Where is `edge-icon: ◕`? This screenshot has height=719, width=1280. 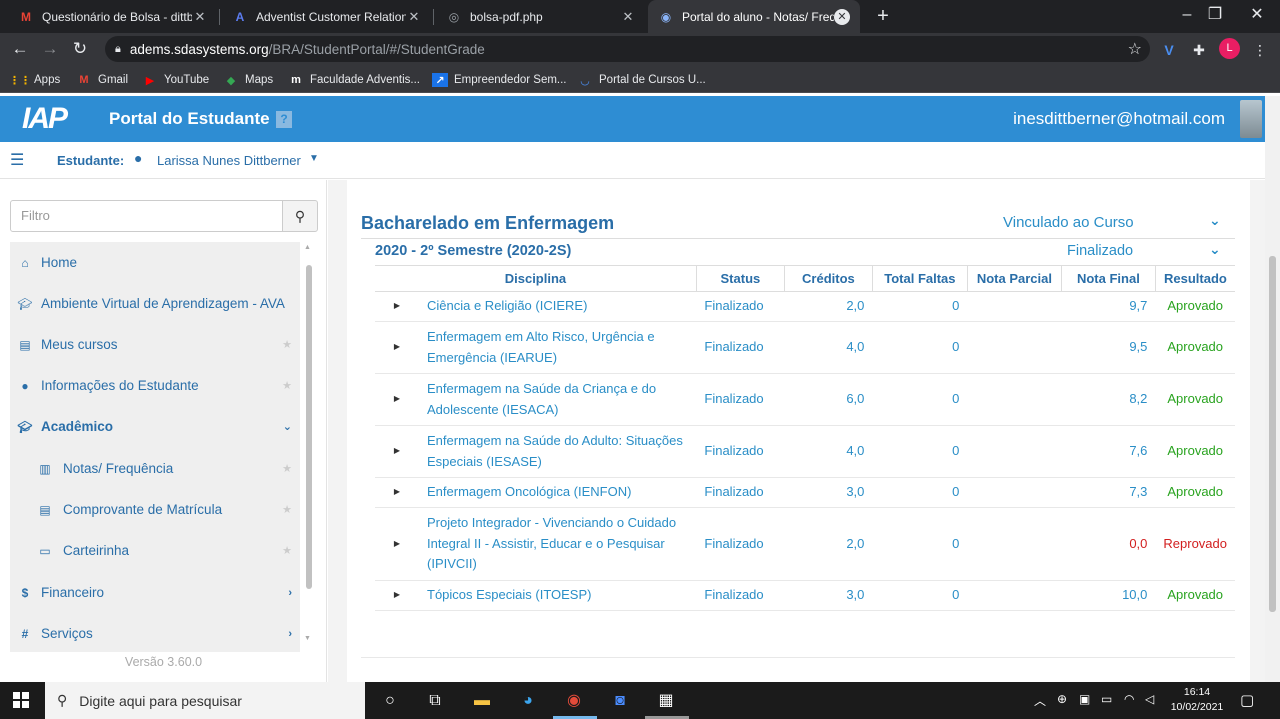
edge-icon: ◕ is located at coordinates (528, 701).